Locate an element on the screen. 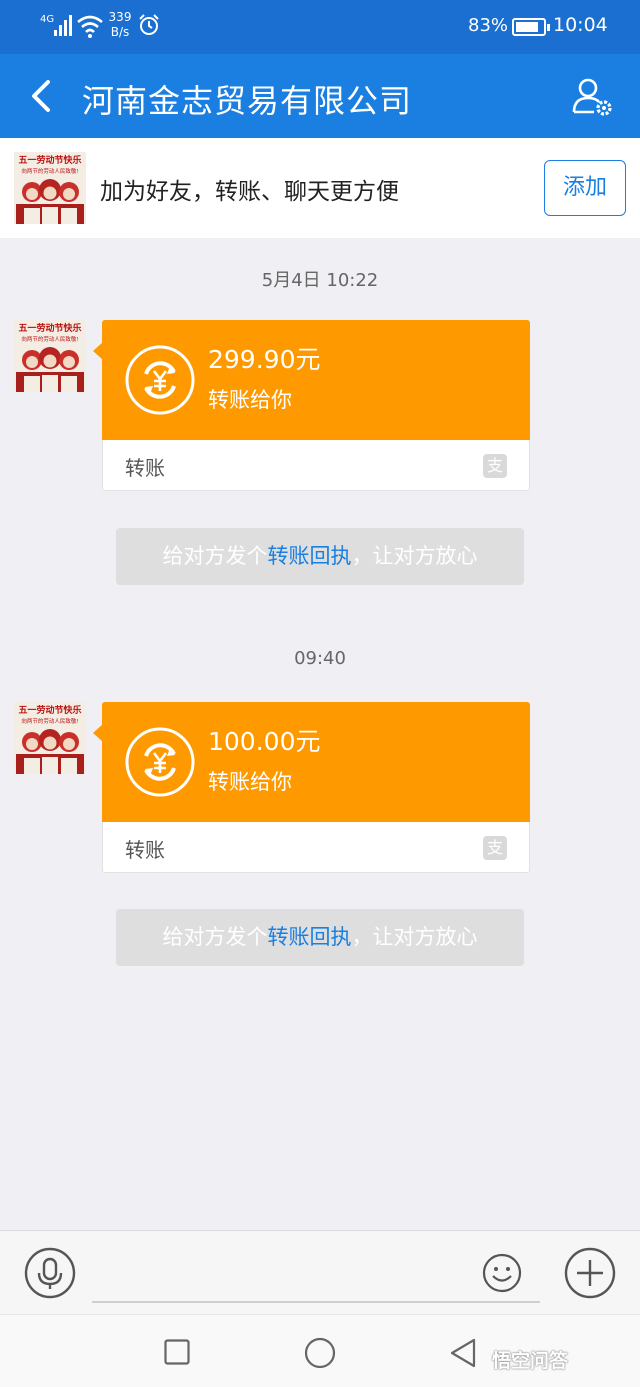 This screenshot has width=640, height=1387. microphone-icon is located at coordinates (50, 1273).